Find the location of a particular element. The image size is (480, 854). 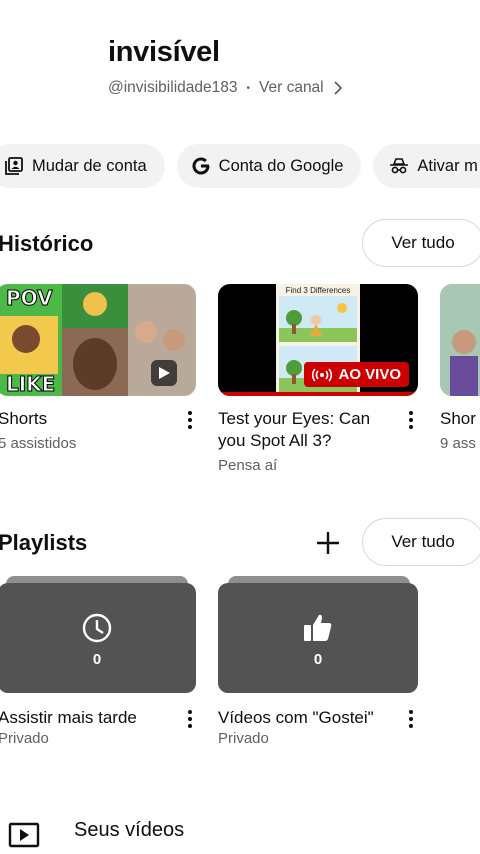

google-account-label: Conta do Google is located at coordinates (281, 165).